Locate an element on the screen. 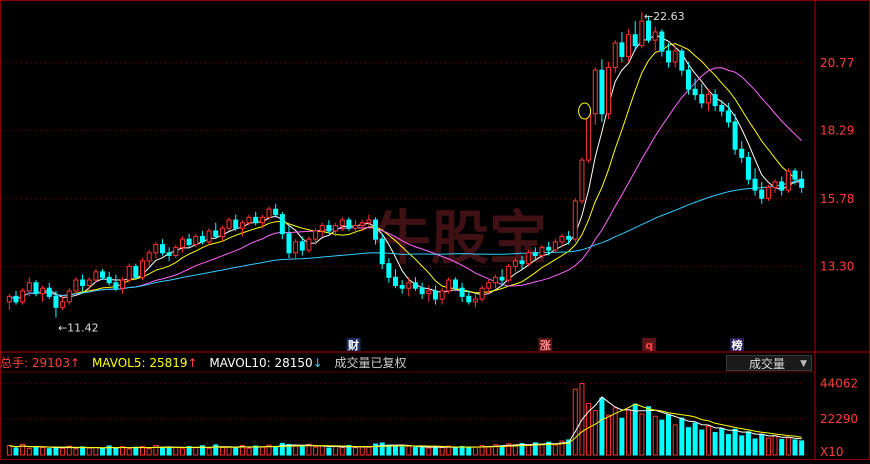 The height and width of the screenshot is (464, 870). event-marker: q is located at coordinates (649, 345).